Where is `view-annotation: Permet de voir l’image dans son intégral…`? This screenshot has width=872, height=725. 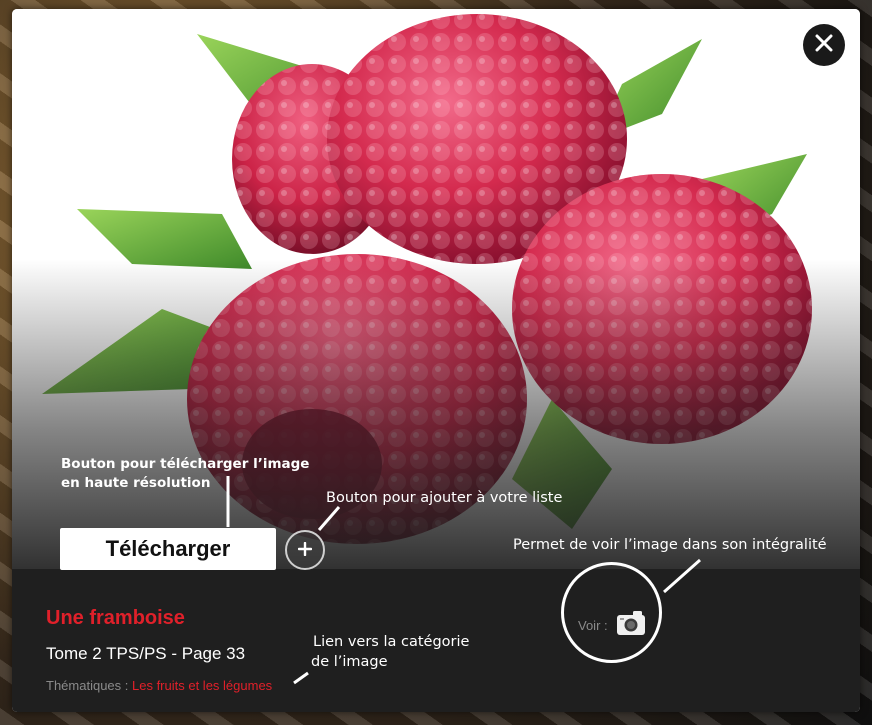 view-annotation: Permet de voir l’image dans son intégral… is located at coordinates (670, 545).